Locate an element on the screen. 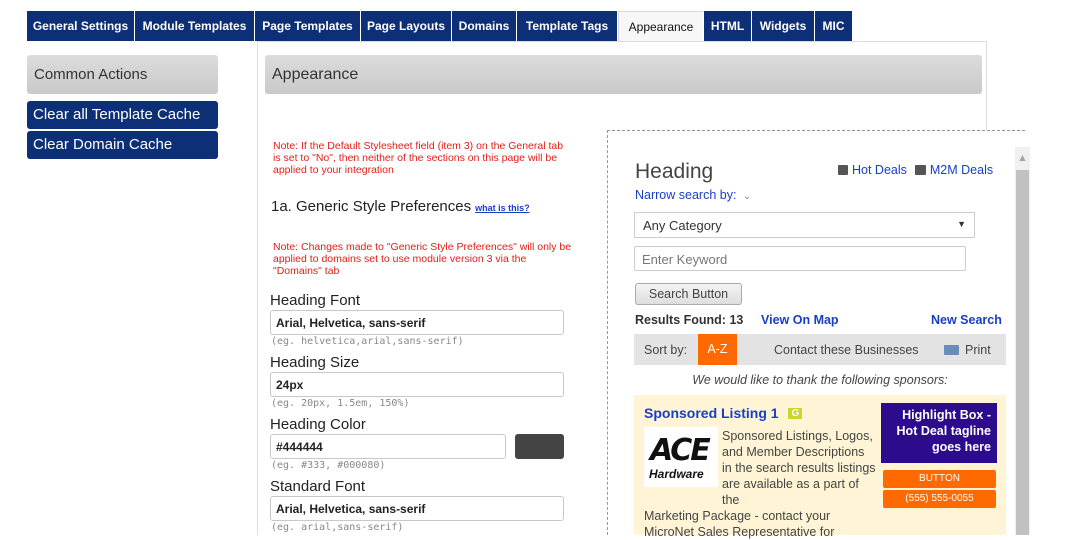 This screenshot has width=1071, height=540. heading-size-input: 24px is located at coordinates (417, 384).